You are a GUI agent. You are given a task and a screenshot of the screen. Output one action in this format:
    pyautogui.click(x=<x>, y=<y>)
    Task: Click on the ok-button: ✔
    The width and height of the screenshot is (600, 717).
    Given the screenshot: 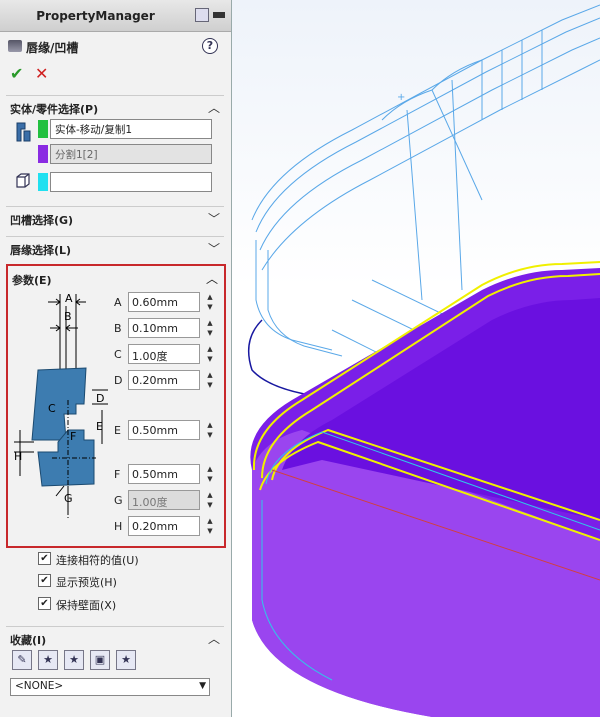 What is the action you would take?
    pyautogui.click(x=16, y=73)
    